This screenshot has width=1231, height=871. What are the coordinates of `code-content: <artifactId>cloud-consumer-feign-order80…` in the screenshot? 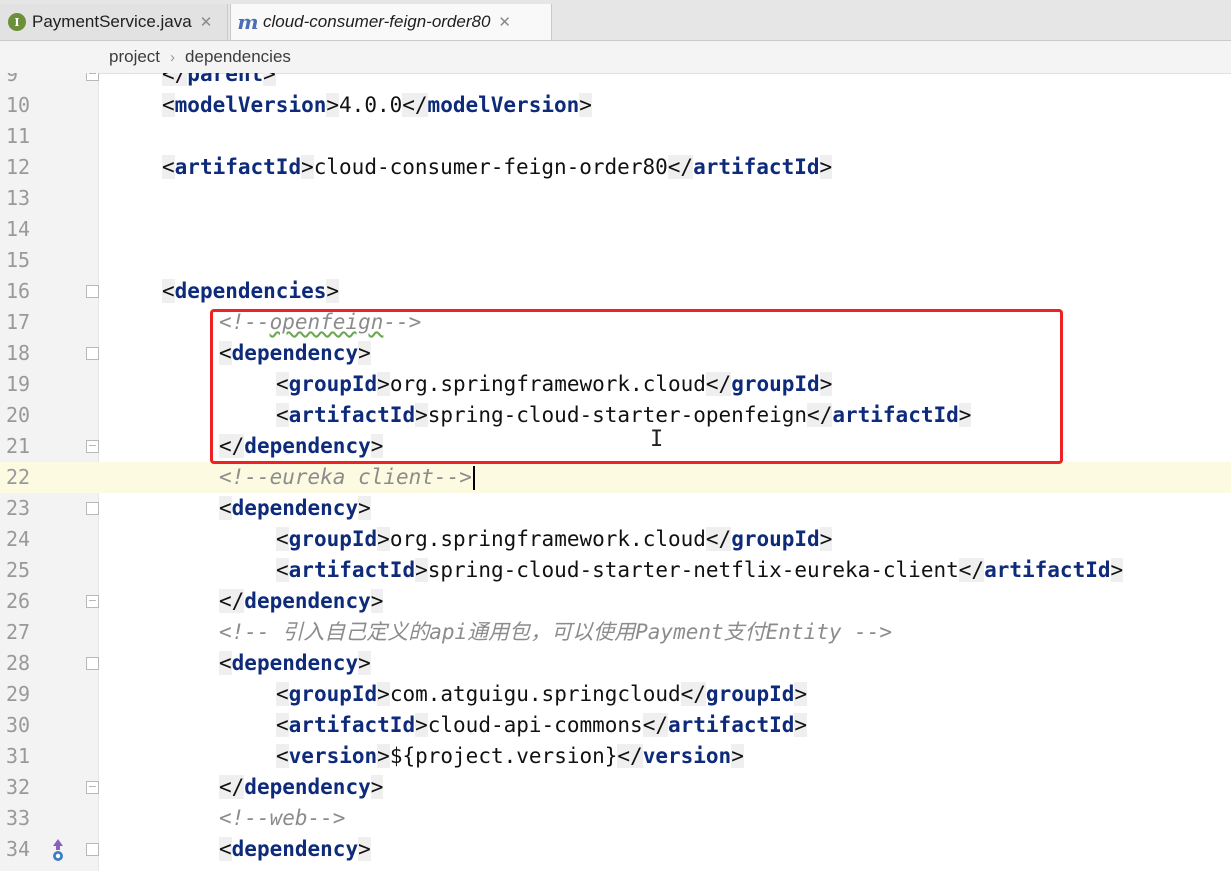 It's located at (497, 167).